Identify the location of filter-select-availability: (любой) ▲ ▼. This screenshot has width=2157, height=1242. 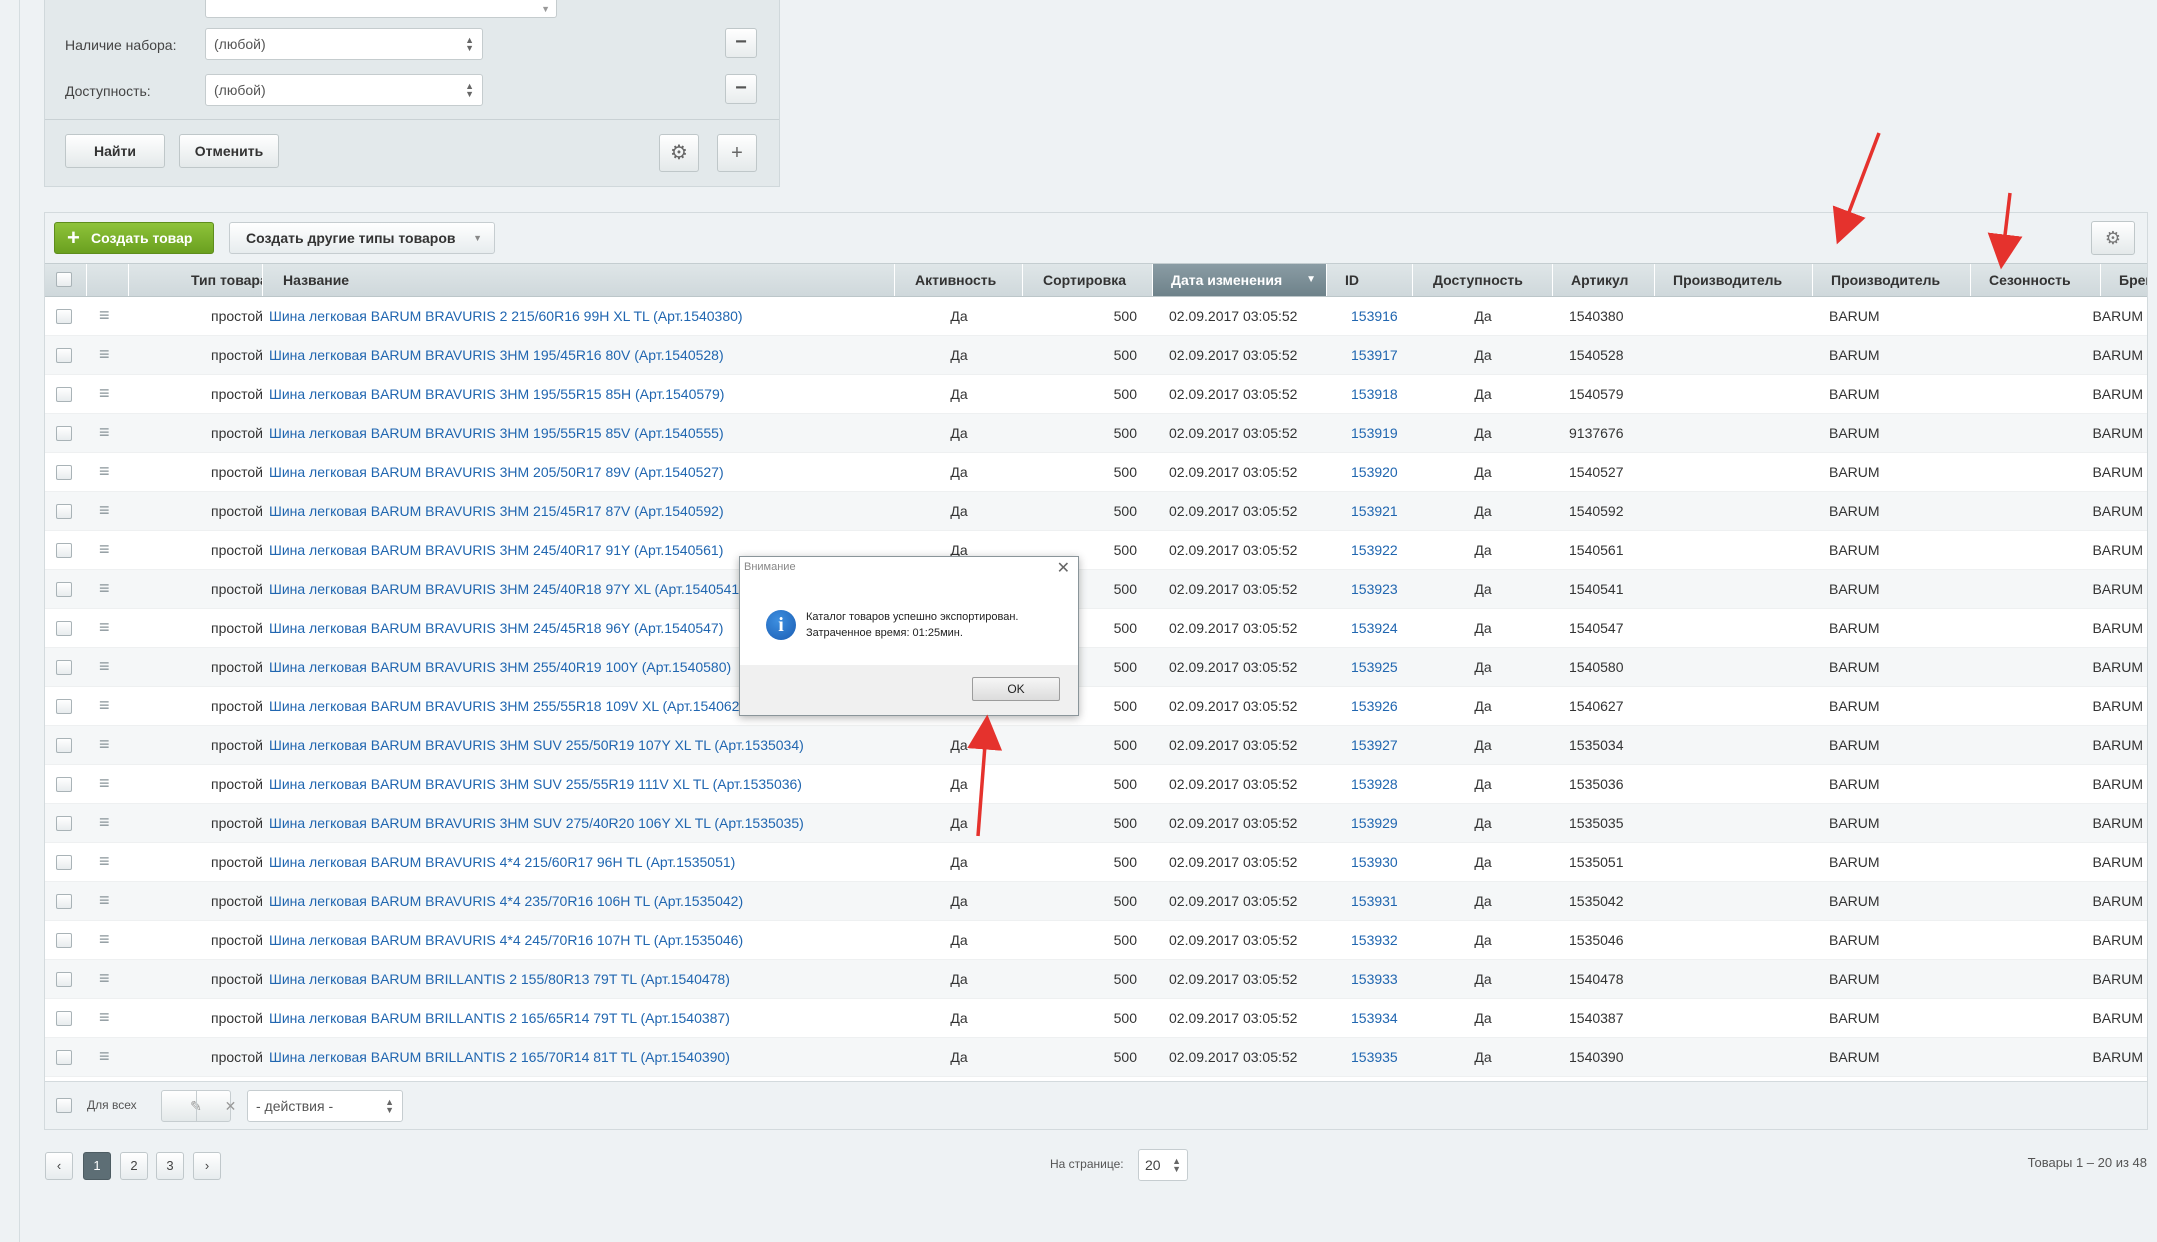
(344, 90).